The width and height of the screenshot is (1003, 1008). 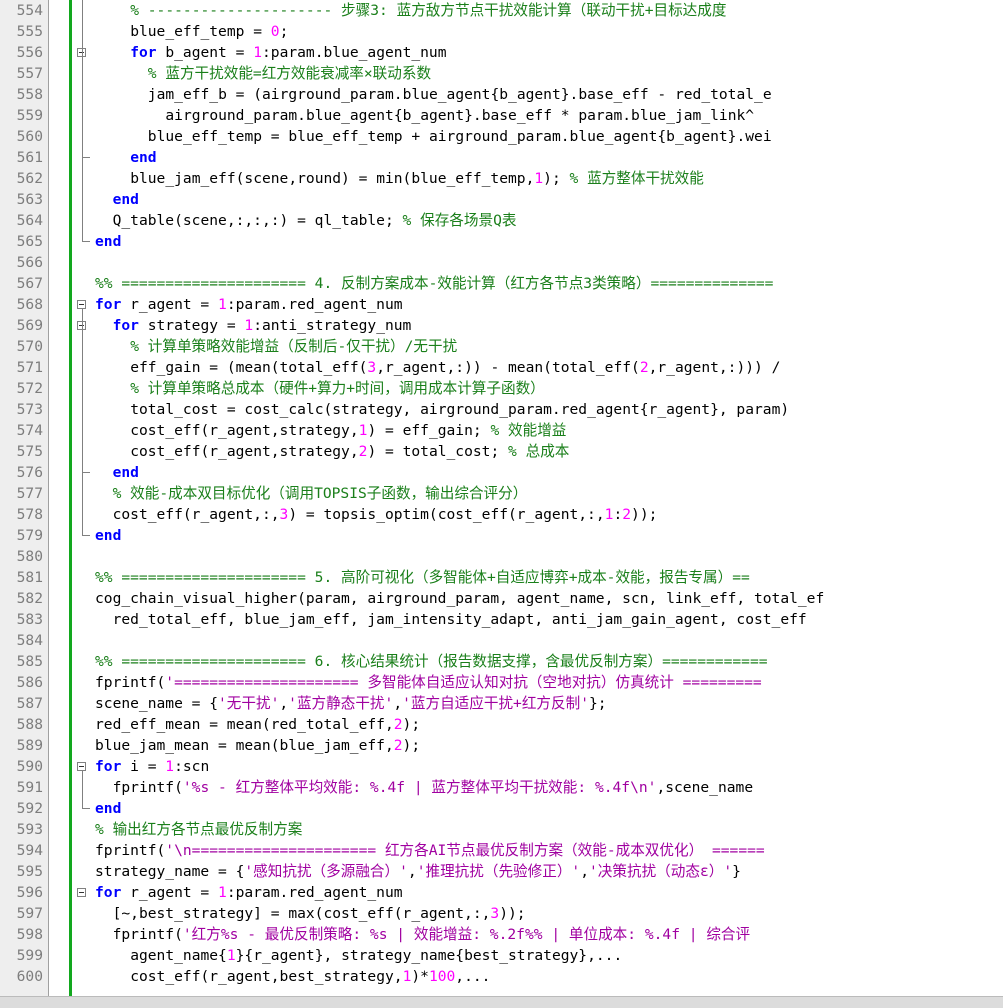 I want to click on code-token: % 计算单策略效能增益（反制后-仅干扰）/无干扰, so click(x=294, y=346).